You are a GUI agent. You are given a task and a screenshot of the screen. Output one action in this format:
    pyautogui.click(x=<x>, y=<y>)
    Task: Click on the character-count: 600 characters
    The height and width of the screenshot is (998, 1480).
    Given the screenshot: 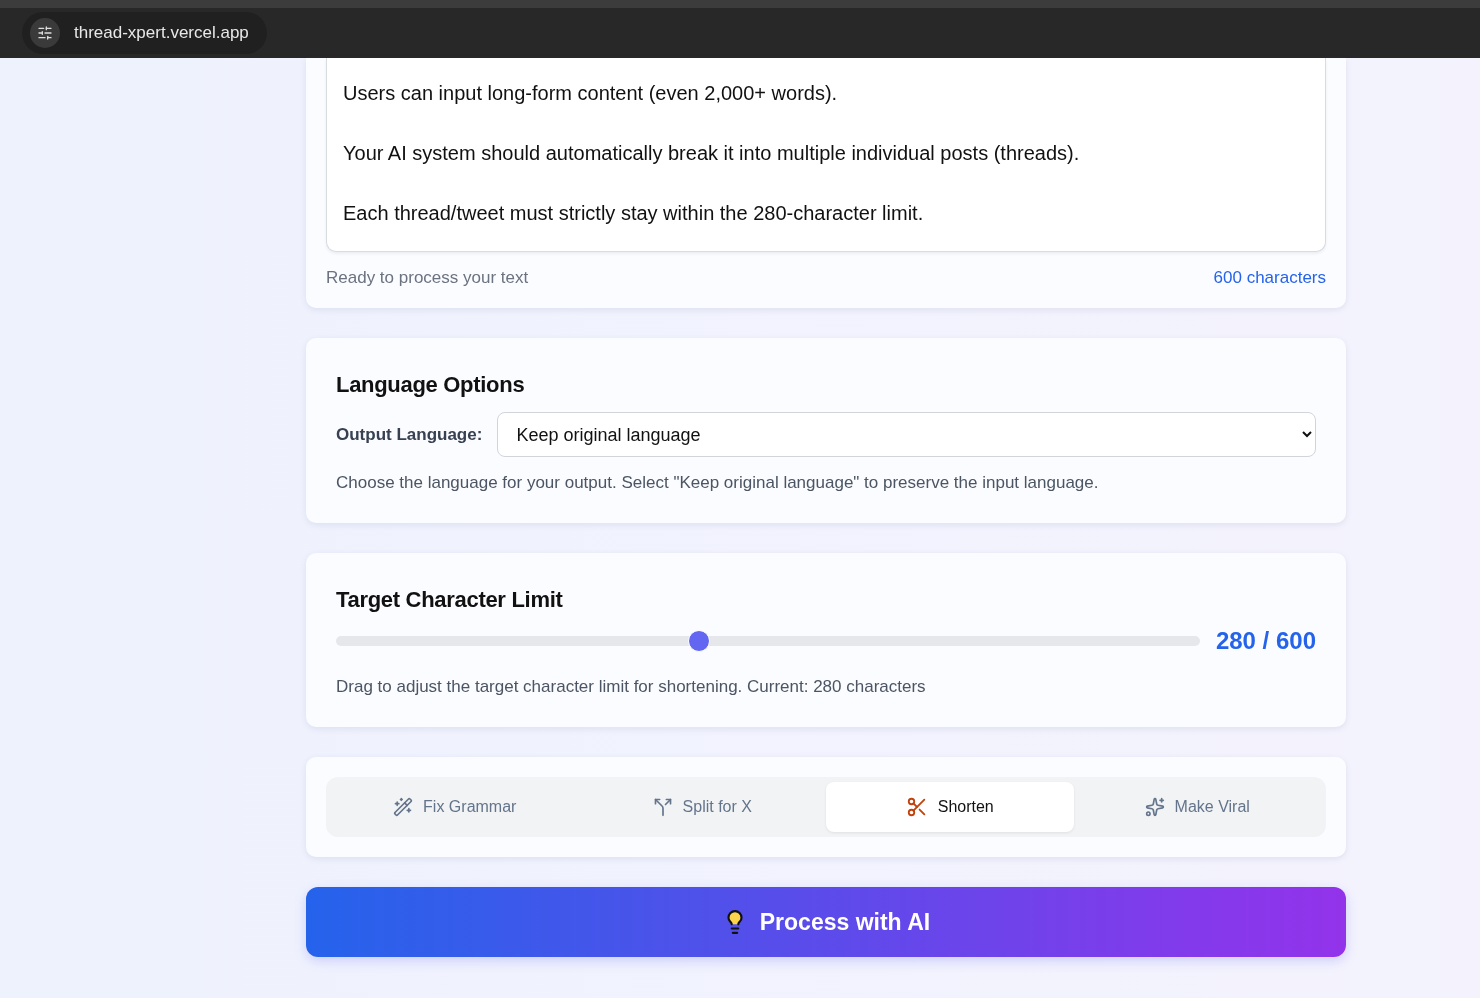 What is the action you would take?
    pyautogui.click(x=1269, y=278)
    